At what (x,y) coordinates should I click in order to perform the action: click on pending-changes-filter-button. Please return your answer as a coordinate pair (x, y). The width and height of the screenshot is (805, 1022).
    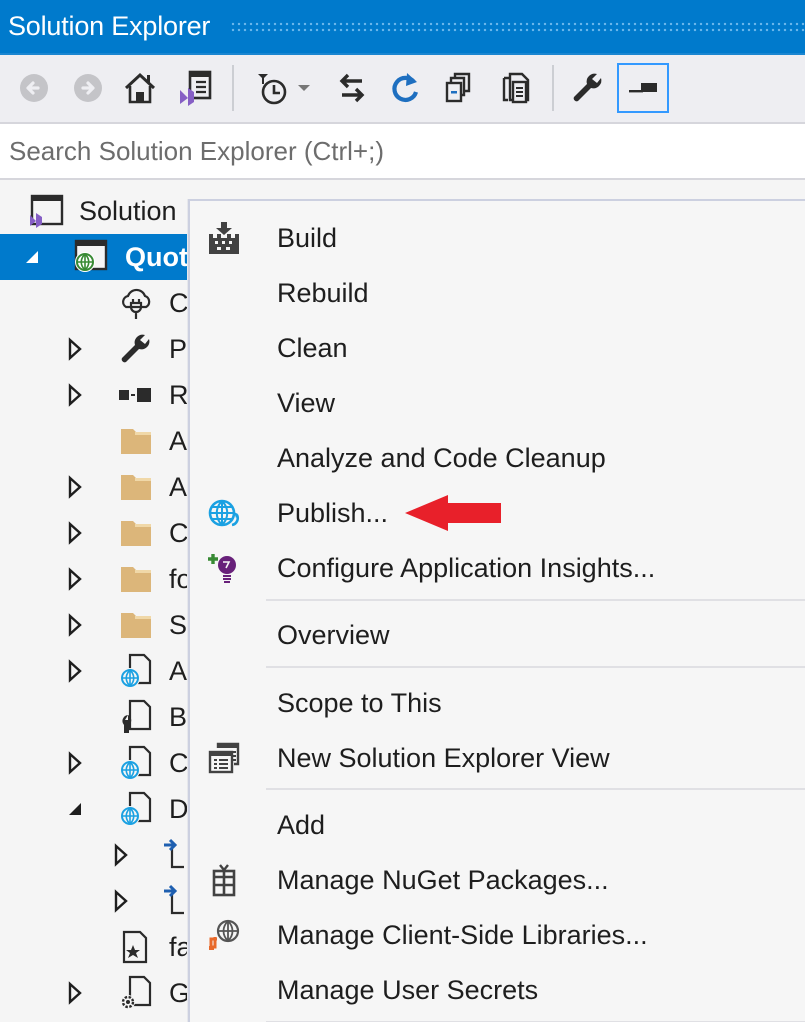
    Looking at the image, I should click on (272, 88).